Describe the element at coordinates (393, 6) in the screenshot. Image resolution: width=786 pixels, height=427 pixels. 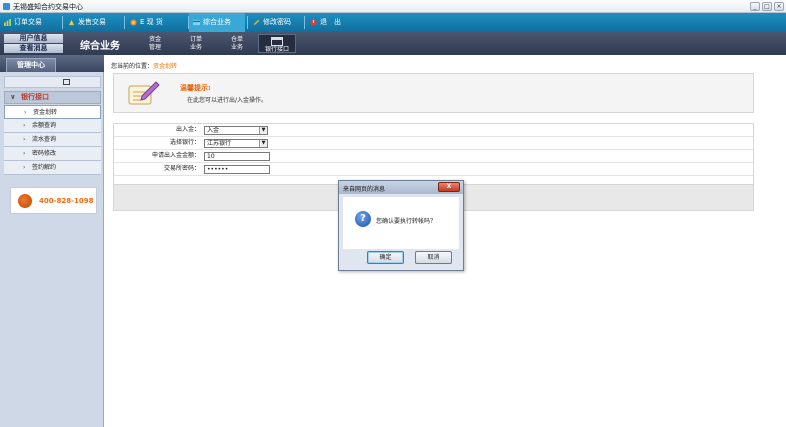
I see `window-titlebar: 无锡盛知合约交易中心 _ □ ×` at that location.